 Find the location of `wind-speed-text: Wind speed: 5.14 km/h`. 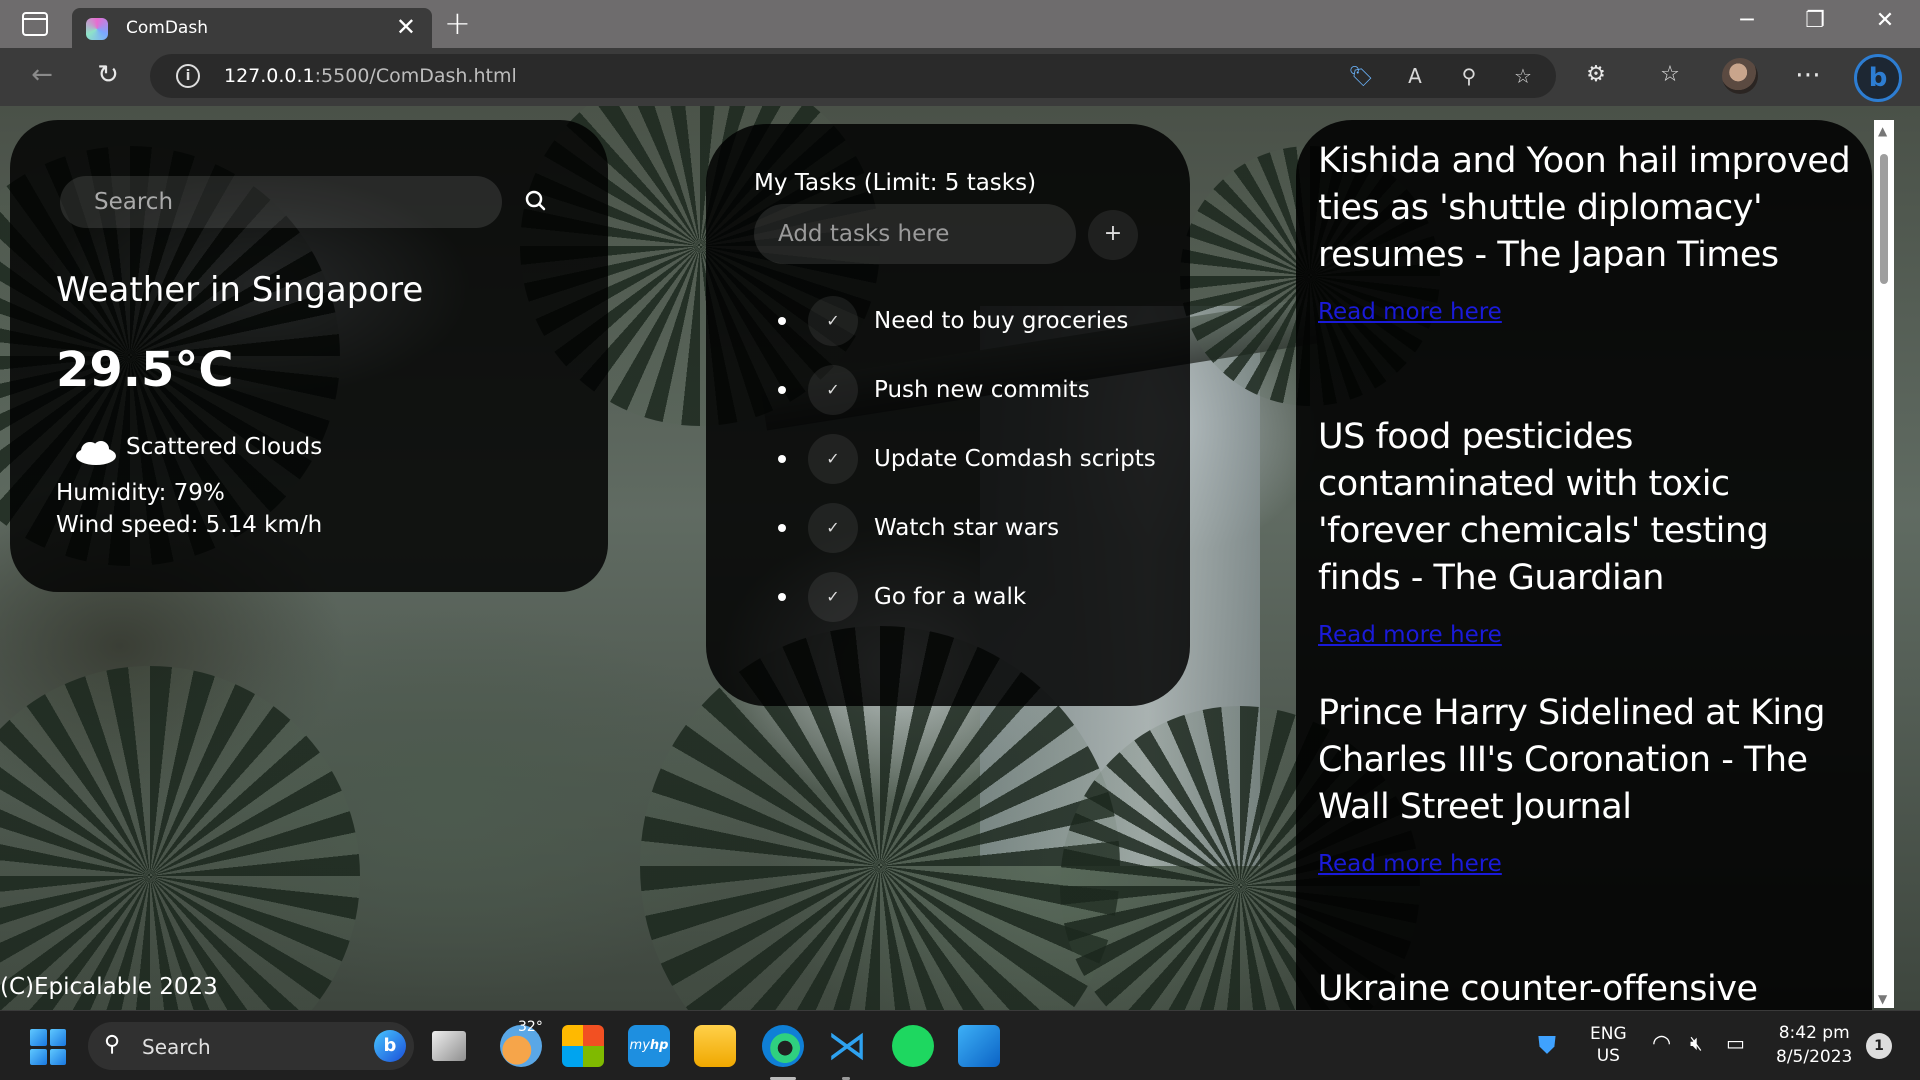

wind-speed-text: Wind speed: 5.14 km/h is located at coordinates (189, 525).